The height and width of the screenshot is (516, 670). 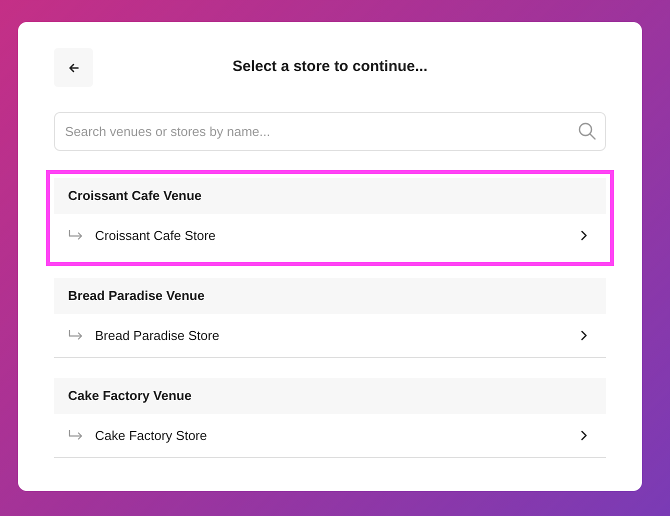 I want to click on venue-header: Cake Factory Venue, so click(x=330, y=396).